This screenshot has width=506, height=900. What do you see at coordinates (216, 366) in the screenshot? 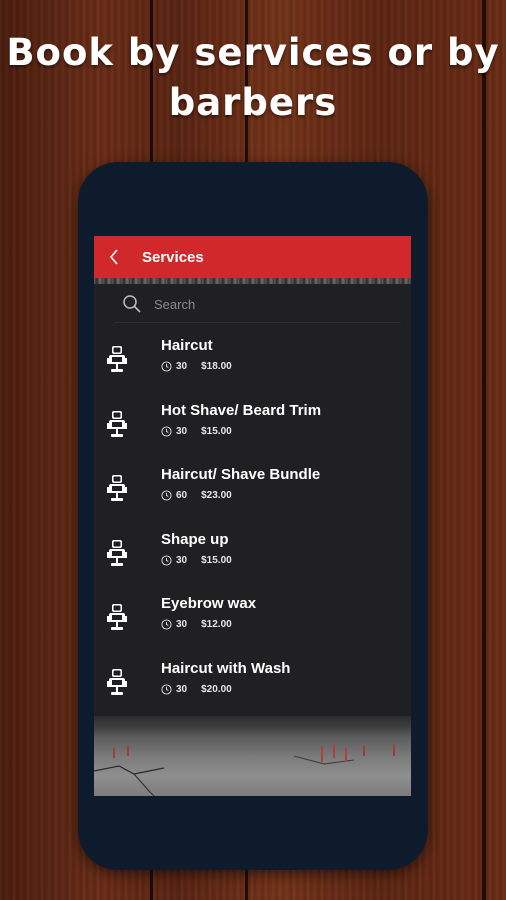
I see `service-price: $18.00` at bounding box center [216, 366].